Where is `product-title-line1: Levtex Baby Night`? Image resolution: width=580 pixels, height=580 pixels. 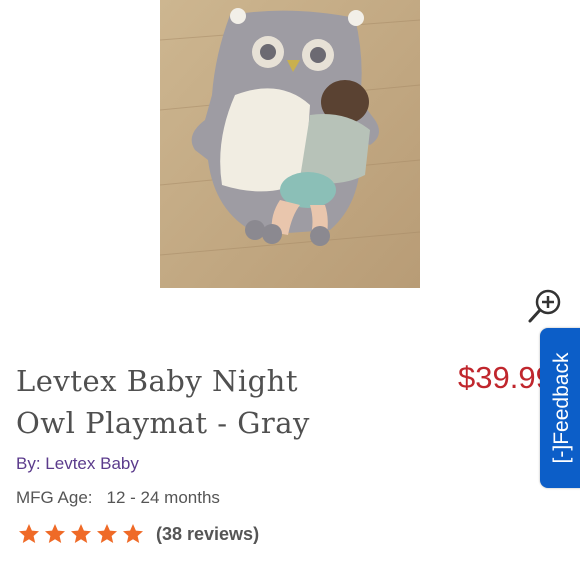
product-title-line1: Levtex Baby Night is located at coordinates (157, 381).